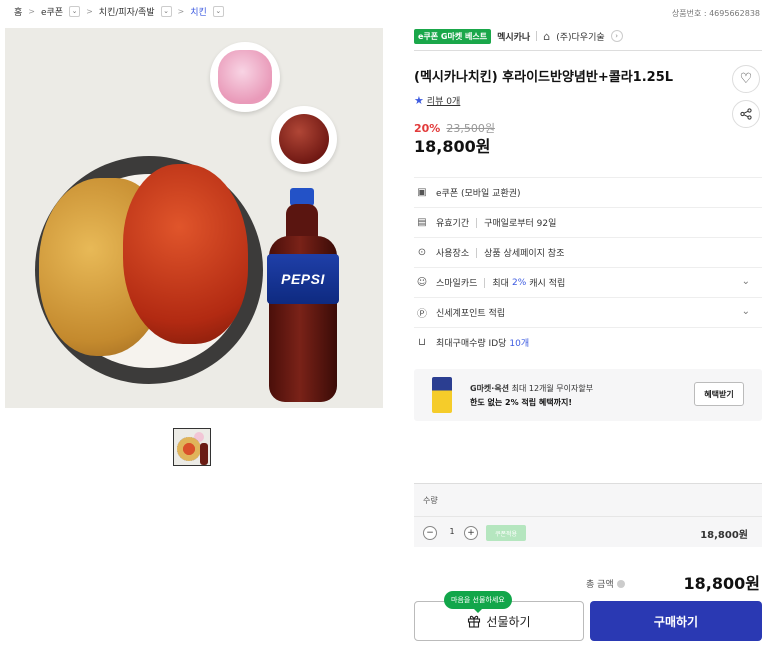 Image resolution: width=768 pixels, height=647 pixels. I want to click on star-icon: ★, so click(419, 100).